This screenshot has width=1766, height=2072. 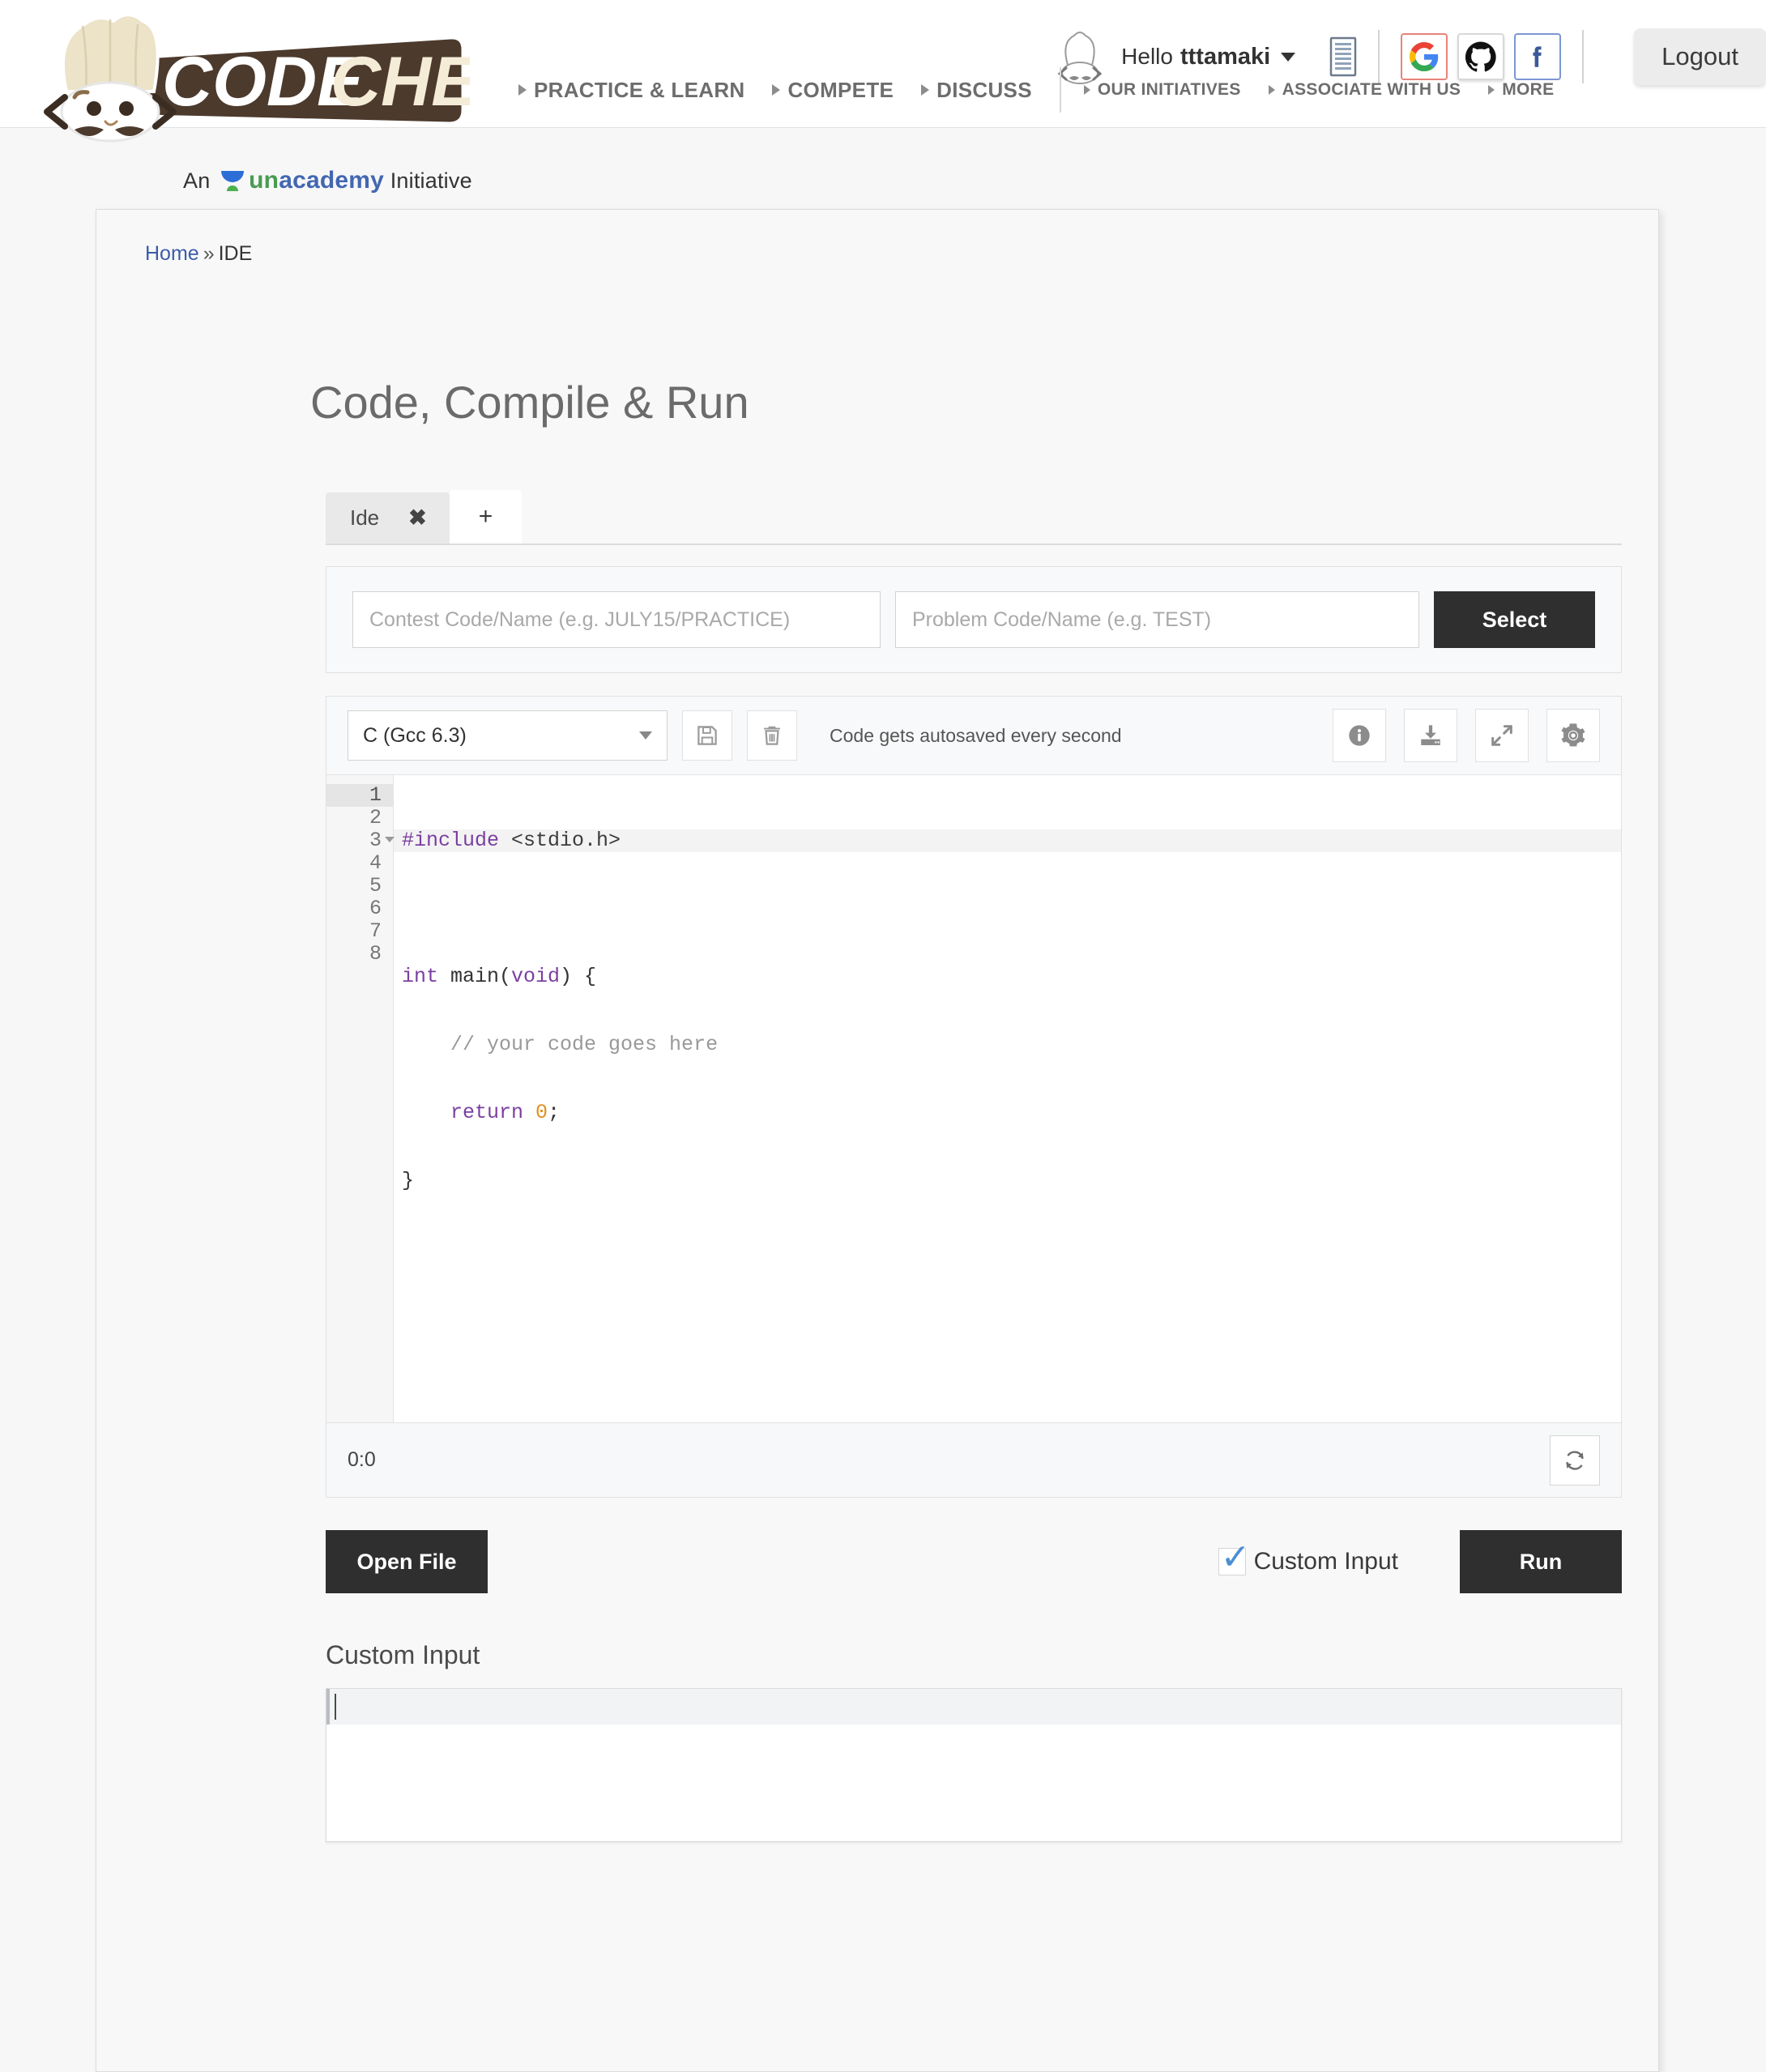 I want to click on open-file-button: Open File, so click(x=407, y=1561).